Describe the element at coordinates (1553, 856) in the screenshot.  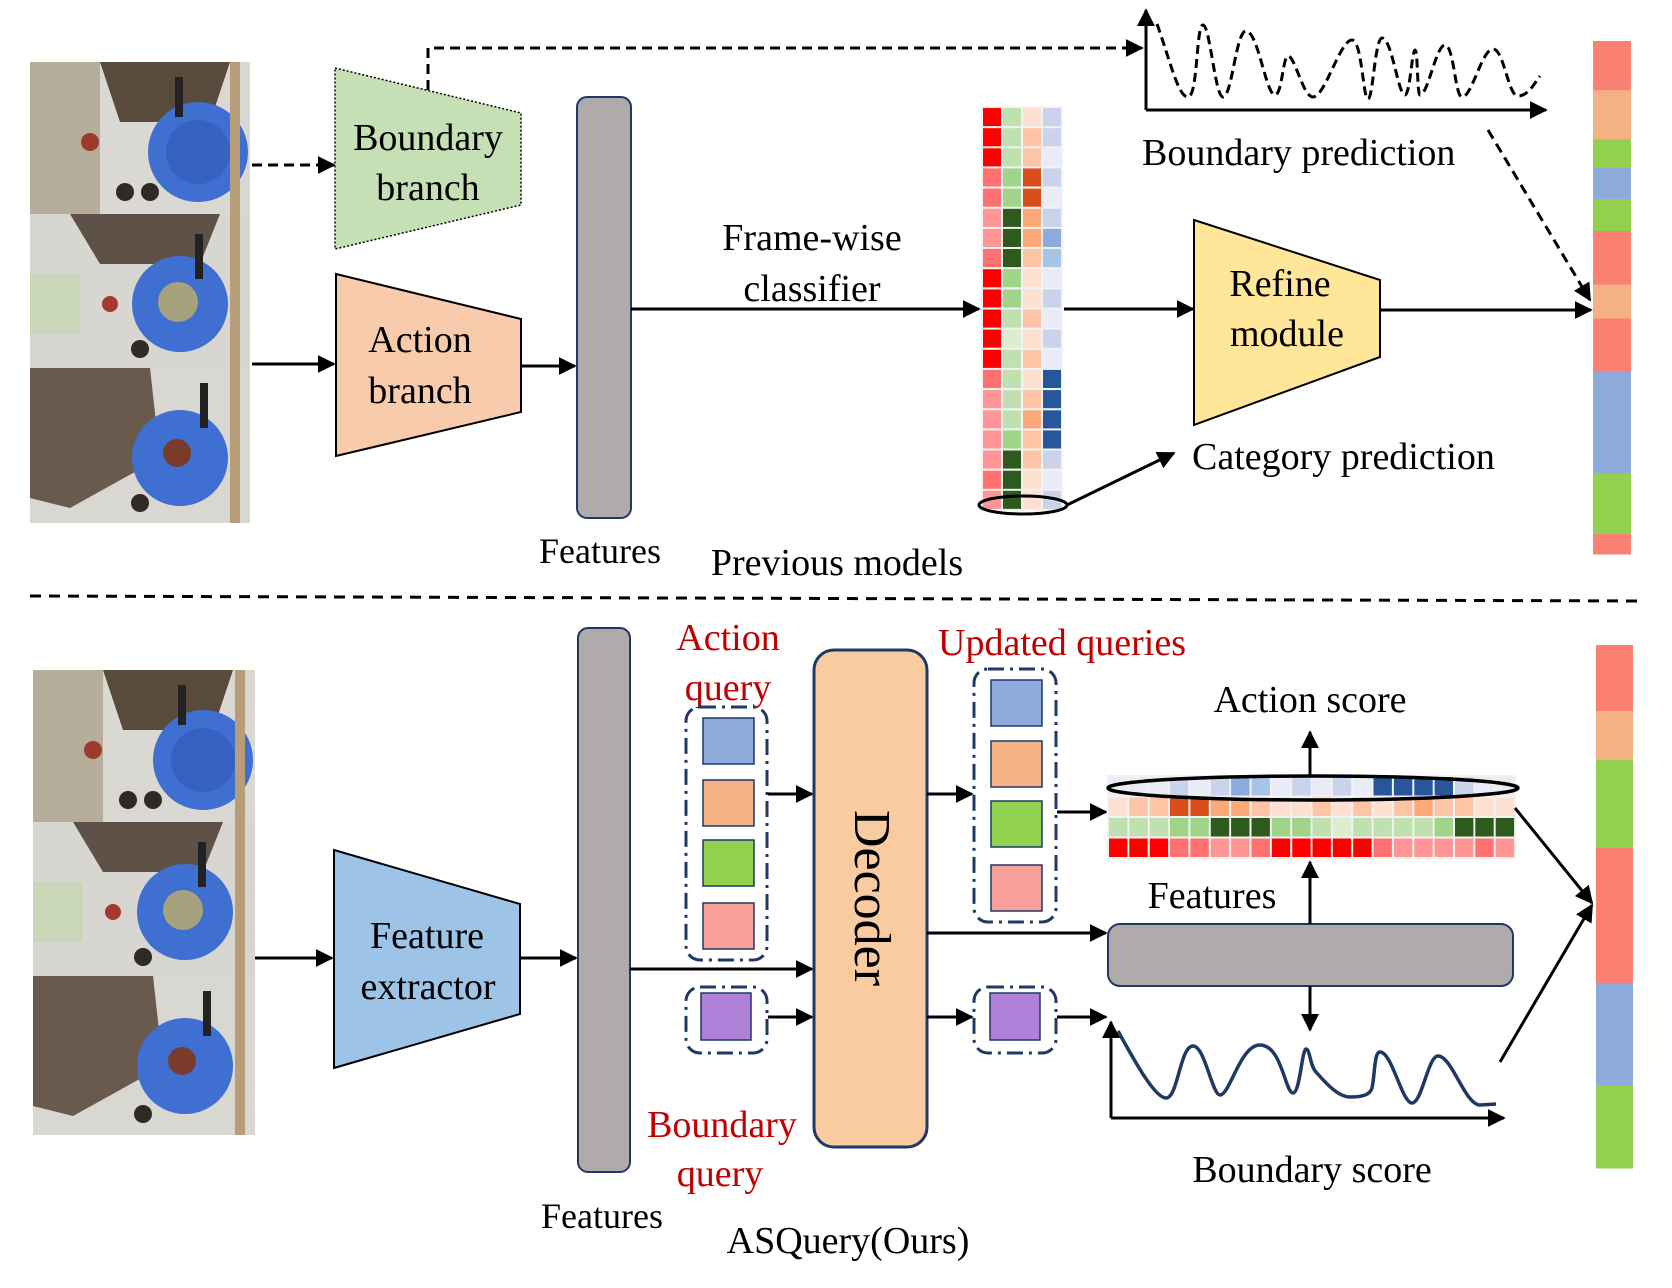
I see `action-score-to-result-arrow` at that location.